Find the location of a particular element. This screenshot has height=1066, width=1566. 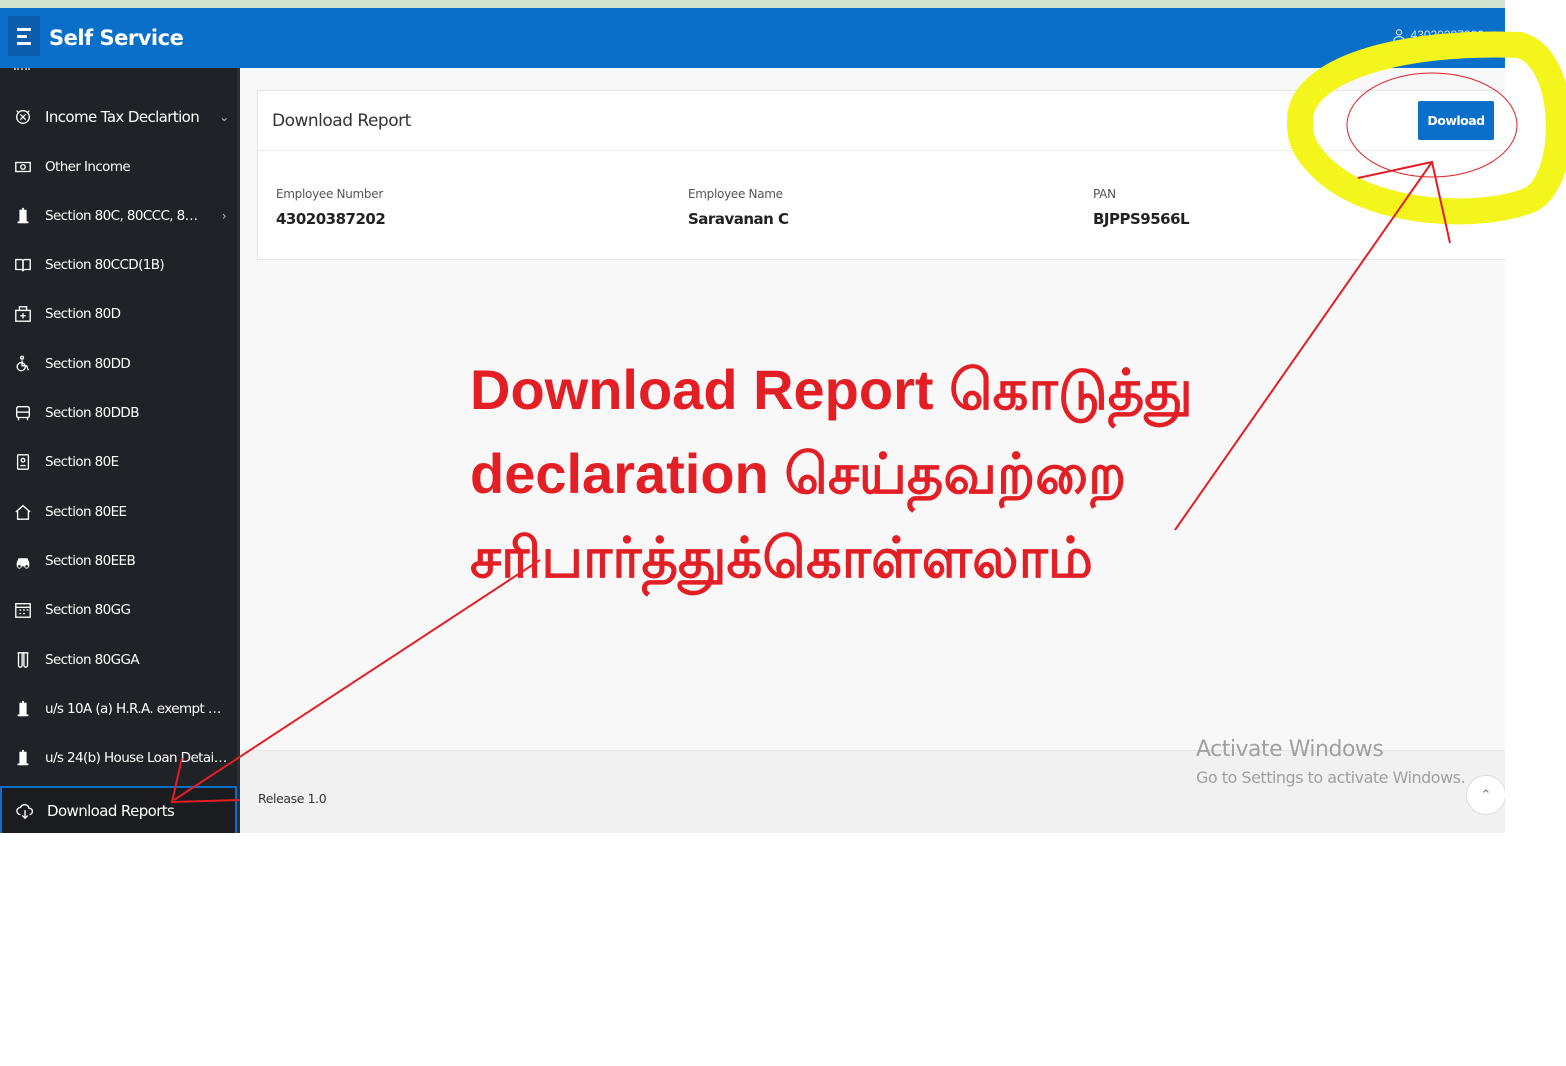

book-icon is located at coordinates (22, 264).